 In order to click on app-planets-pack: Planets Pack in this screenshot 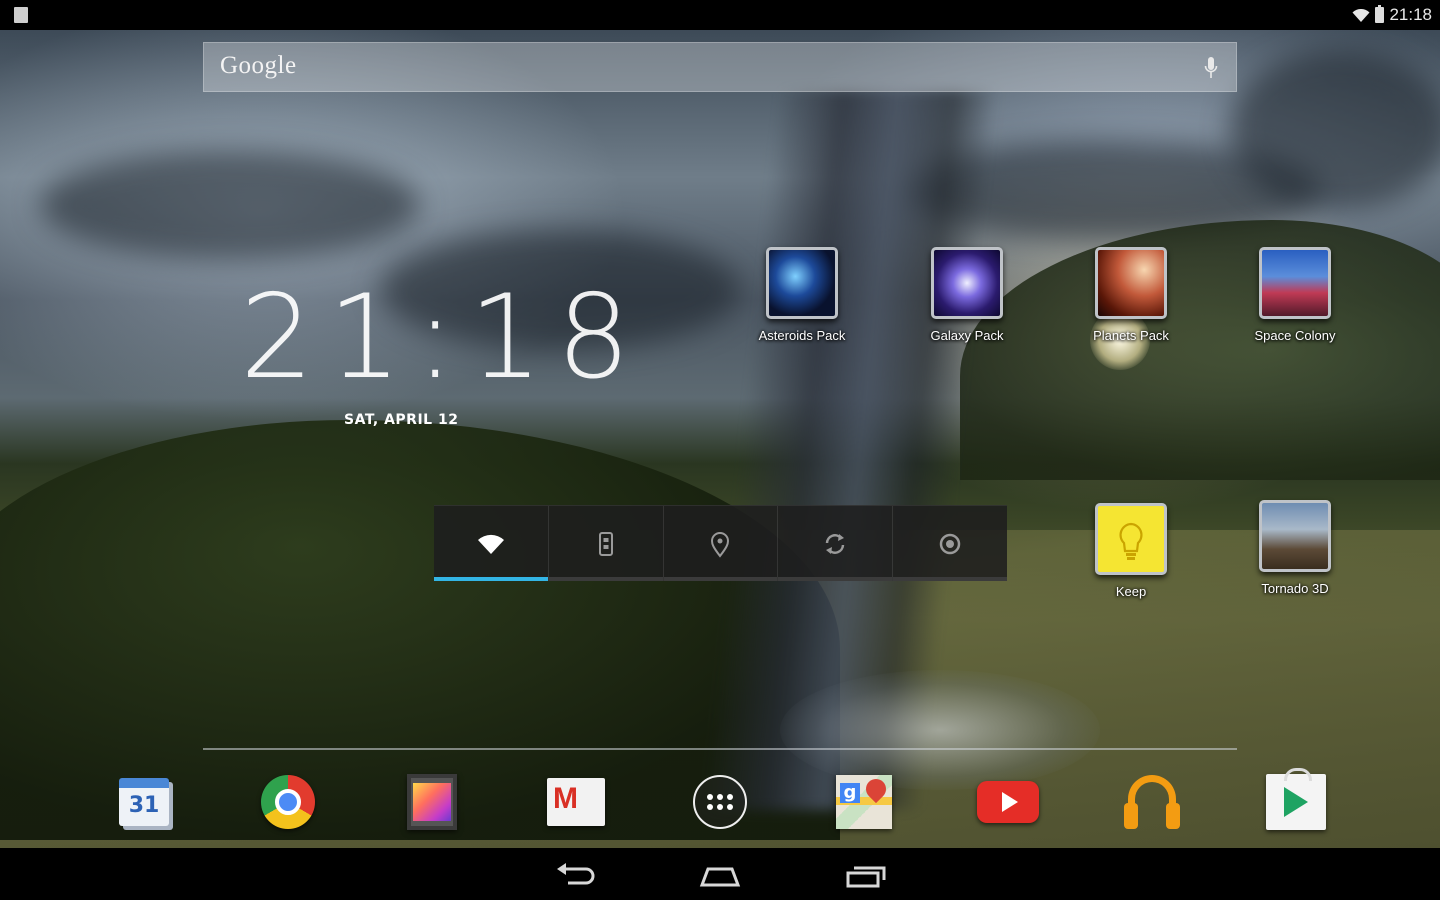, I will do `click(1131, 295)`.